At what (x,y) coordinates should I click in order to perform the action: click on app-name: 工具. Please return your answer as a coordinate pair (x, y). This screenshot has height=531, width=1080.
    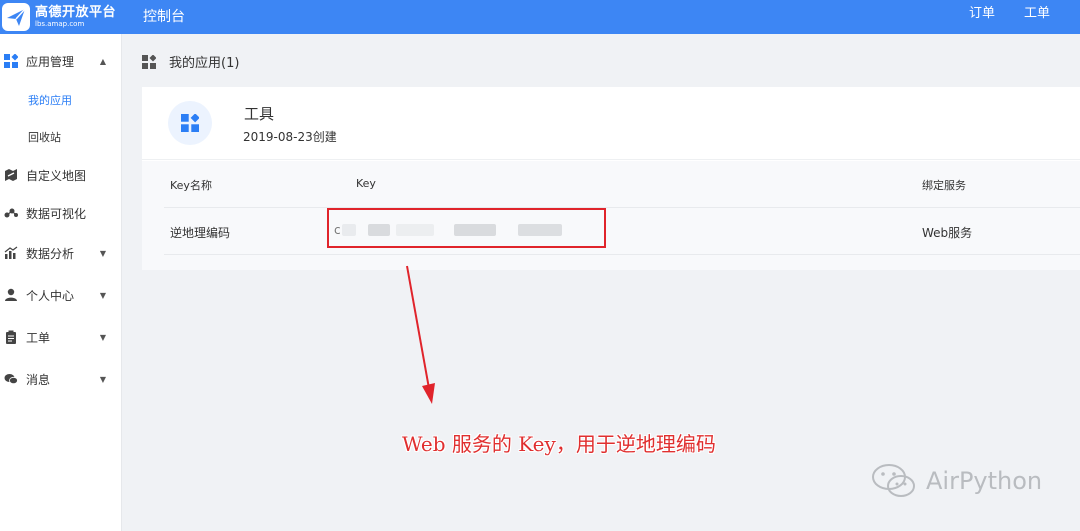
    Looking at the image, I should click on (259, 114).